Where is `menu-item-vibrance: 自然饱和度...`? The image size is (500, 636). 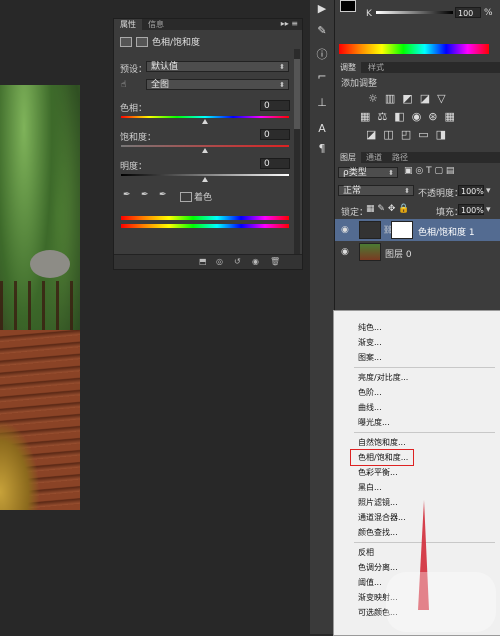
menu-item-vibrance: 自然饱和度... is located at coordinates (382, 442).